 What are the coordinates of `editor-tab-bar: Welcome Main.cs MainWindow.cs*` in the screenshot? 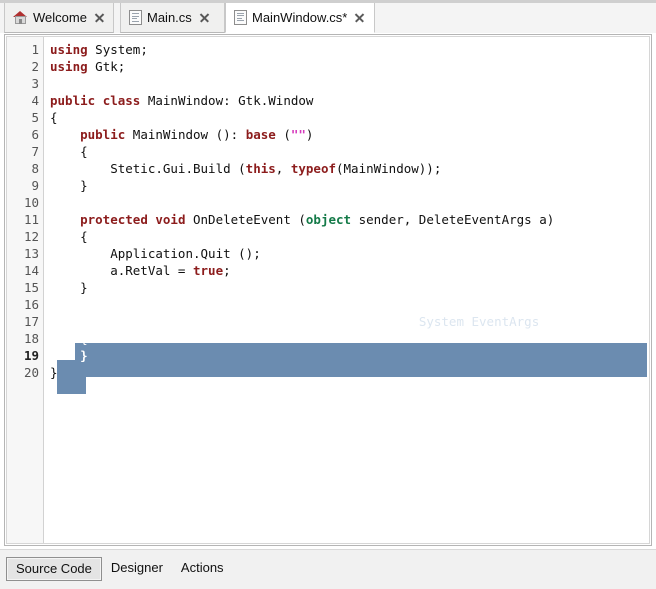 It's located at (328, 16).